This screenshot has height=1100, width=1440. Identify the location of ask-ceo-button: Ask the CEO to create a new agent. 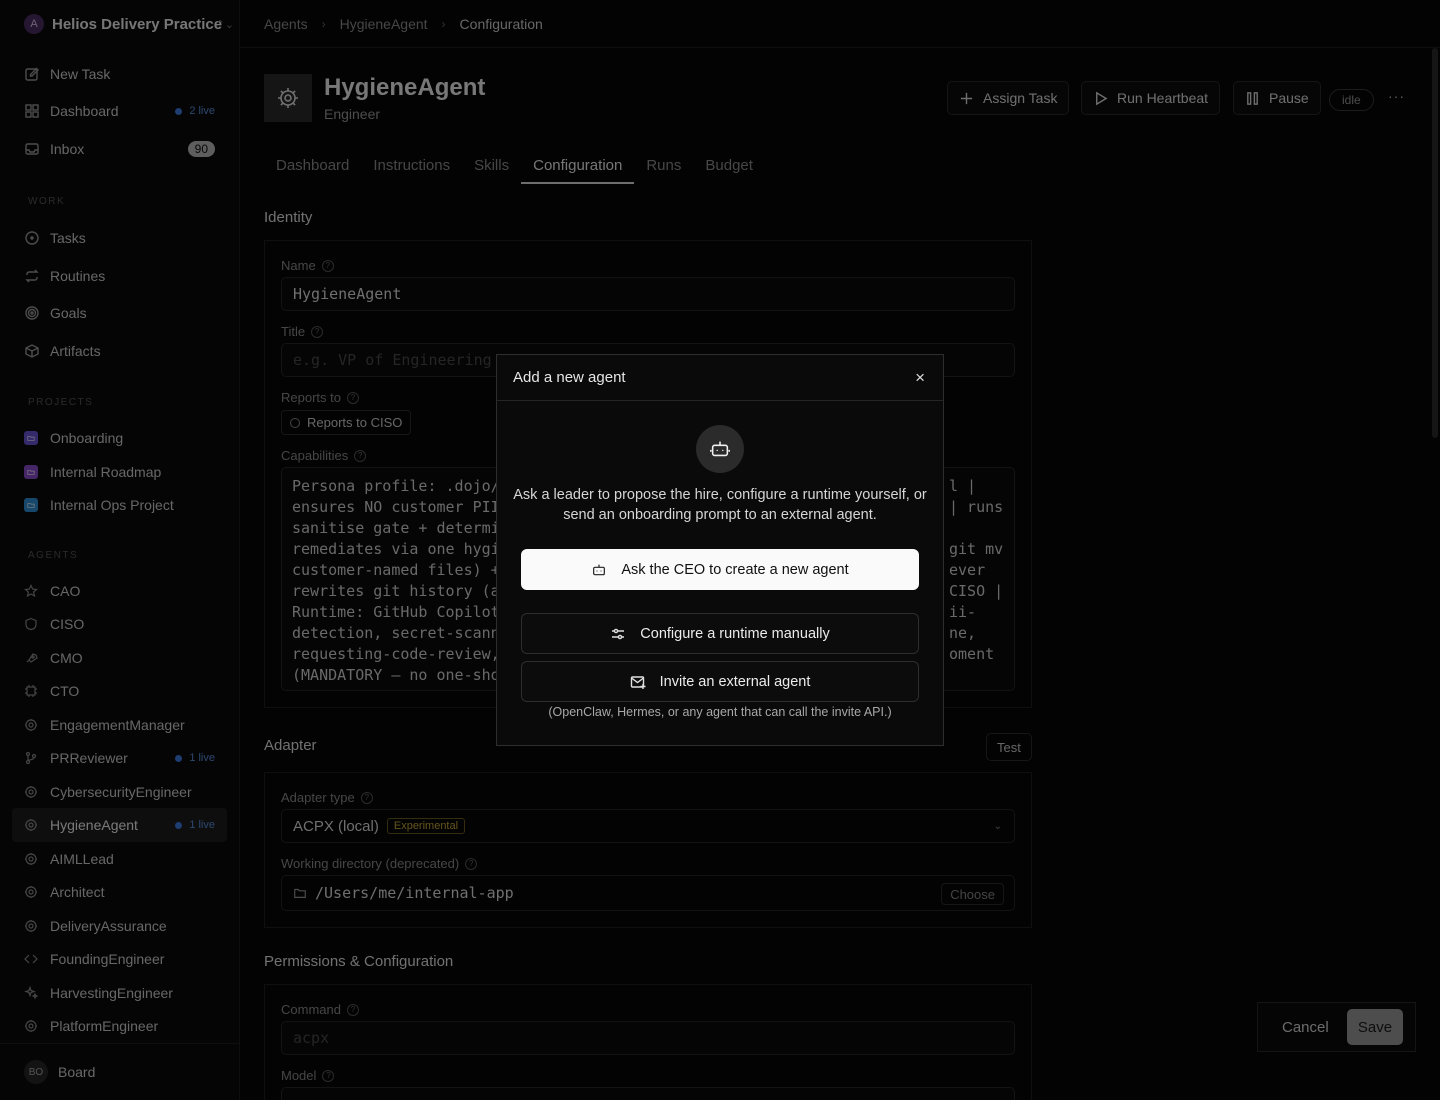
(720, 569).